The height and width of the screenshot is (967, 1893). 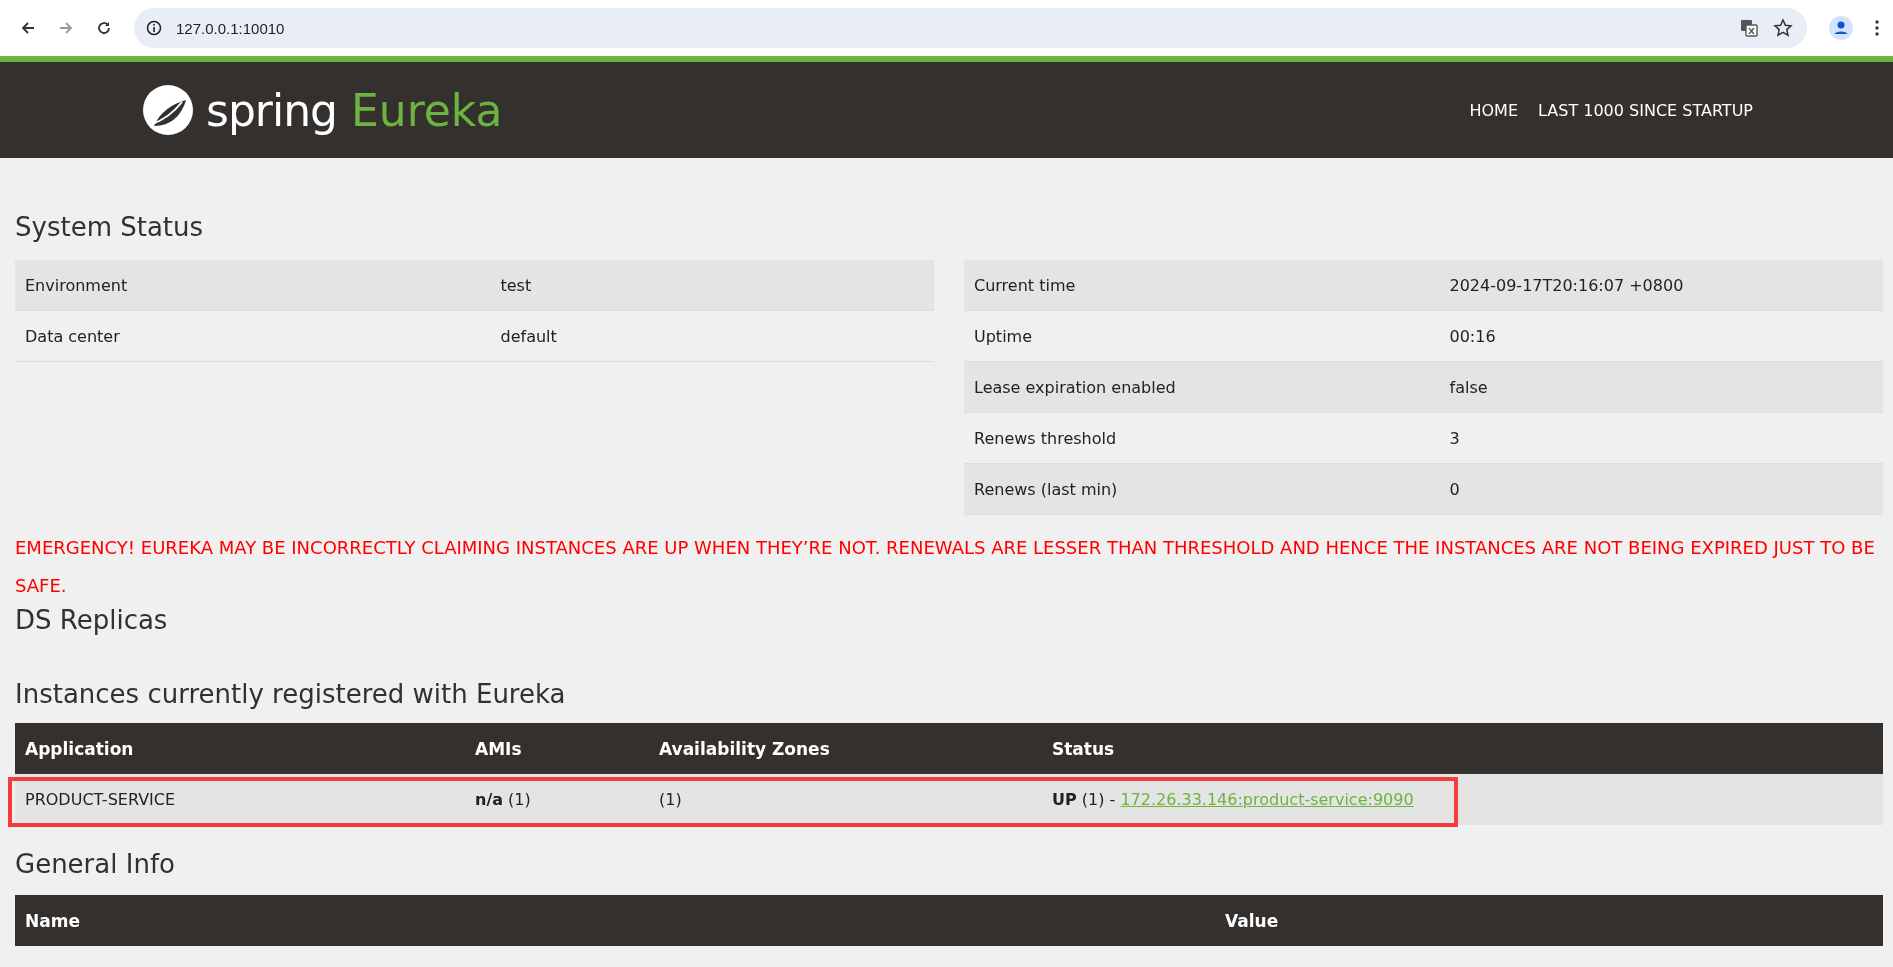 I want to click on status-text: UP (1) -, so click(x=1084, y=799).